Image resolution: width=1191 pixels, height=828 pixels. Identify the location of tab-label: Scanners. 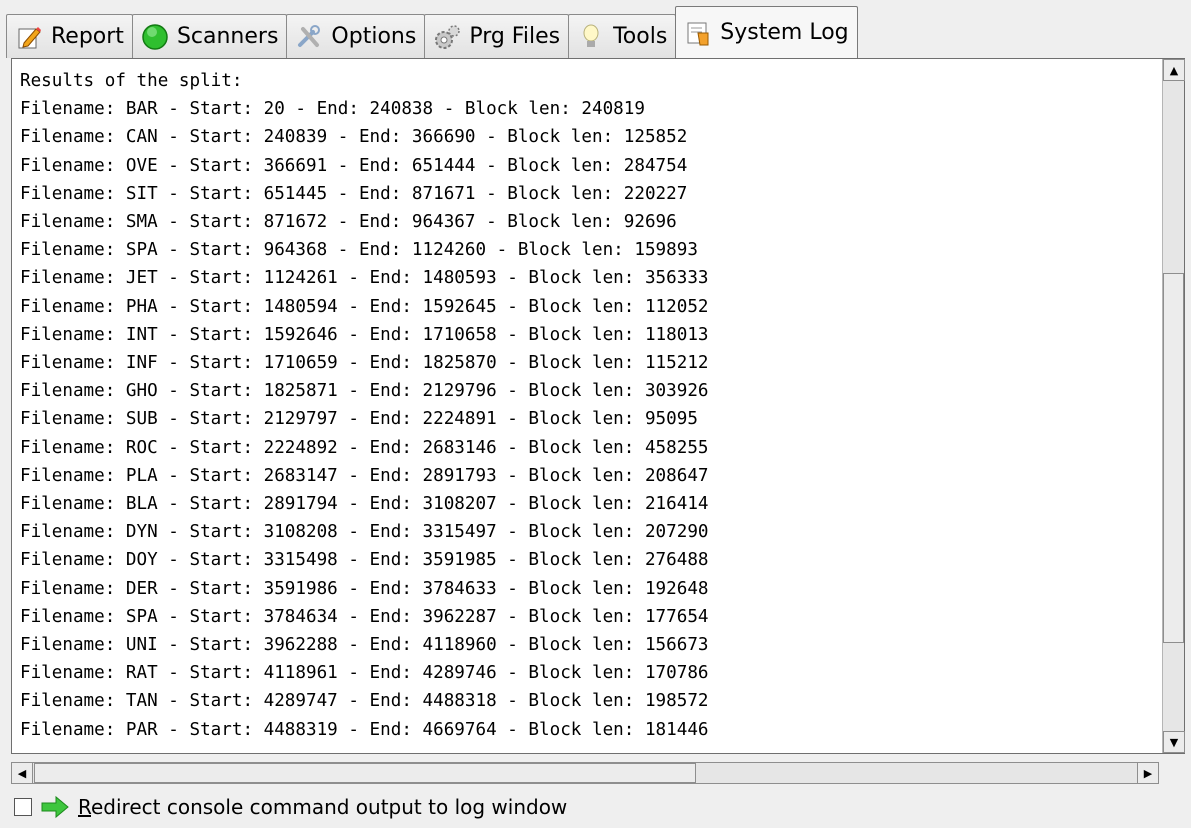
(227, 36).